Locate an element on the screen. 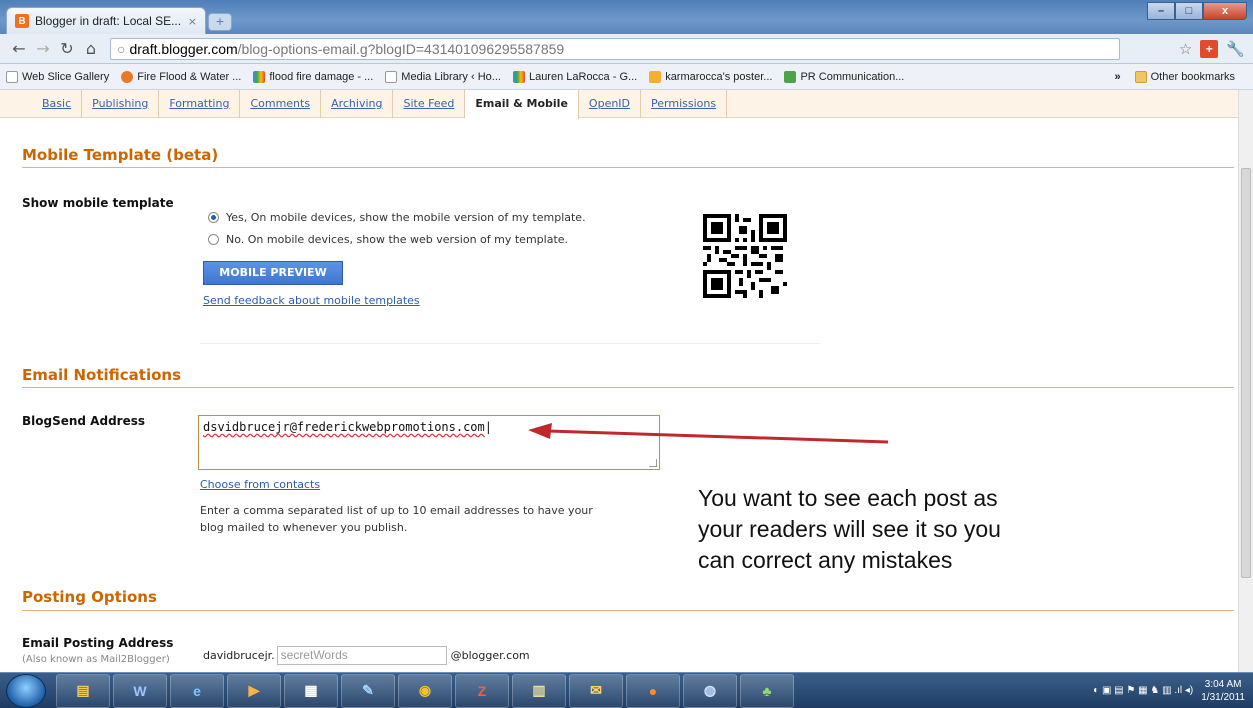 This screenshot has height=708, width=1253. tab-openid: OpenID is located at coordinates (610, 104).